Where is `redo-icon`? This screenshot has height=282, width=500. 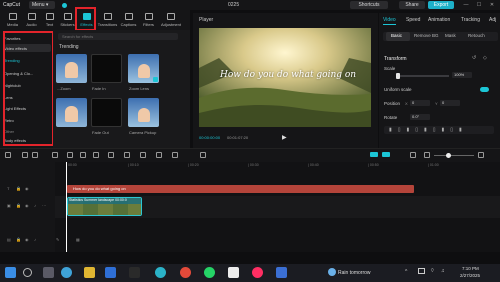 redo-icon is located at coordinates (35, 155).